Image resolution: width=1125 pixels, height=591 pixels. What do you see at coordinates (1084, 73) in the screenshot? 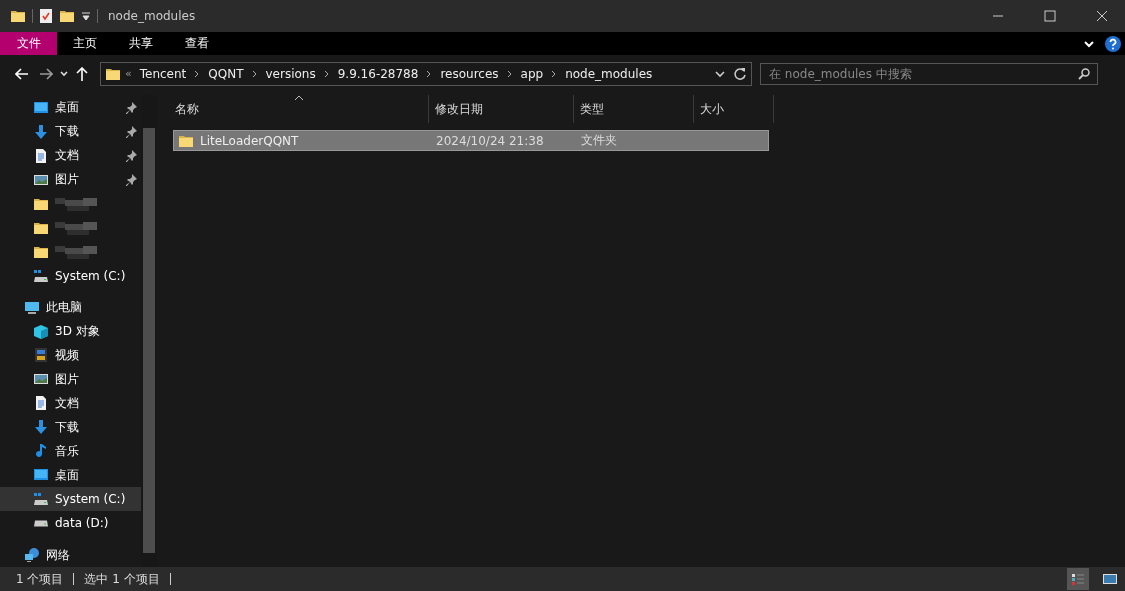
I see `search-icon` at bounding box center [1084, 73].